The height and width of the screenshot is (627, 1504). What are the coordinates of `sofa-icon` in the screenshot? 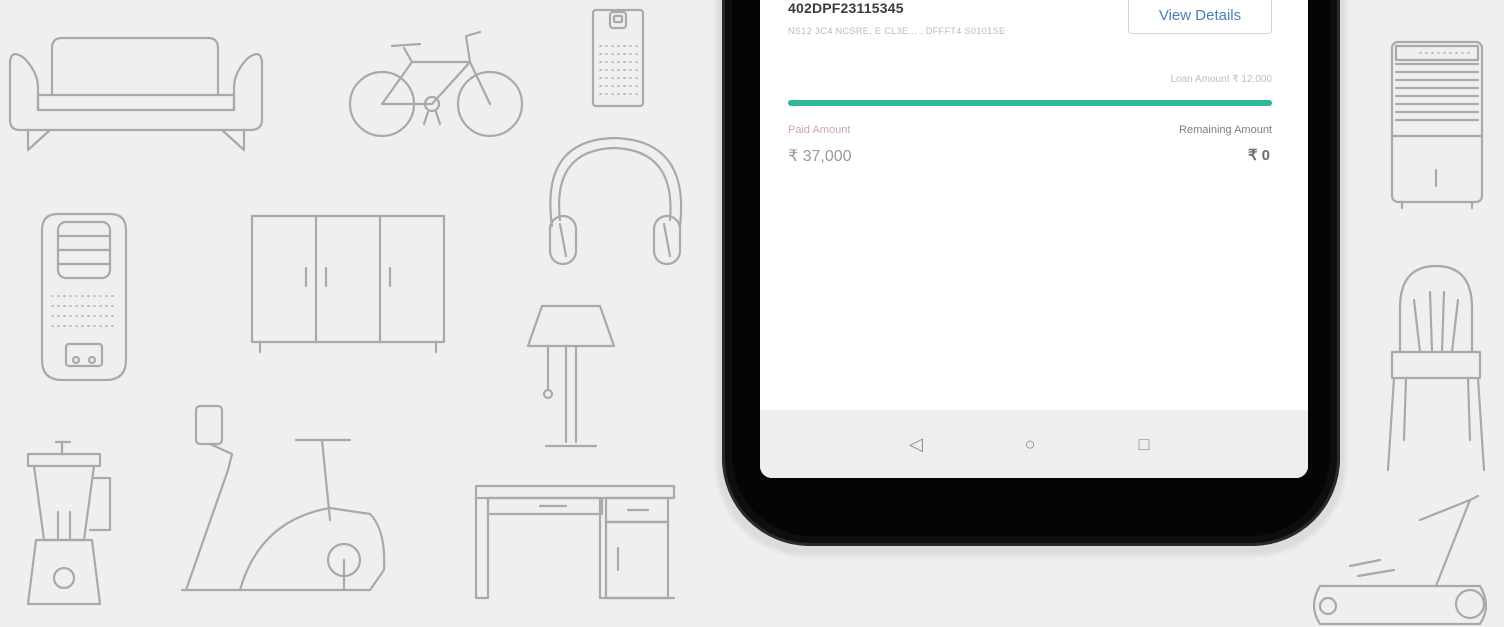 It's located at (136, 94).